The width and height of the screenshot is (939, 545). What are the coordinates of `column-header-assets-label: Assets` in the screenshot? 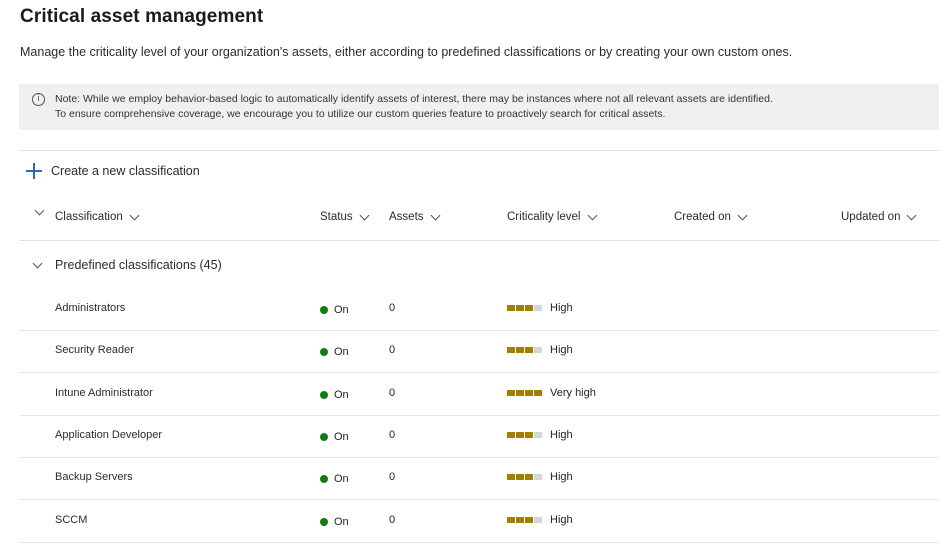 It's located at (406, 217).